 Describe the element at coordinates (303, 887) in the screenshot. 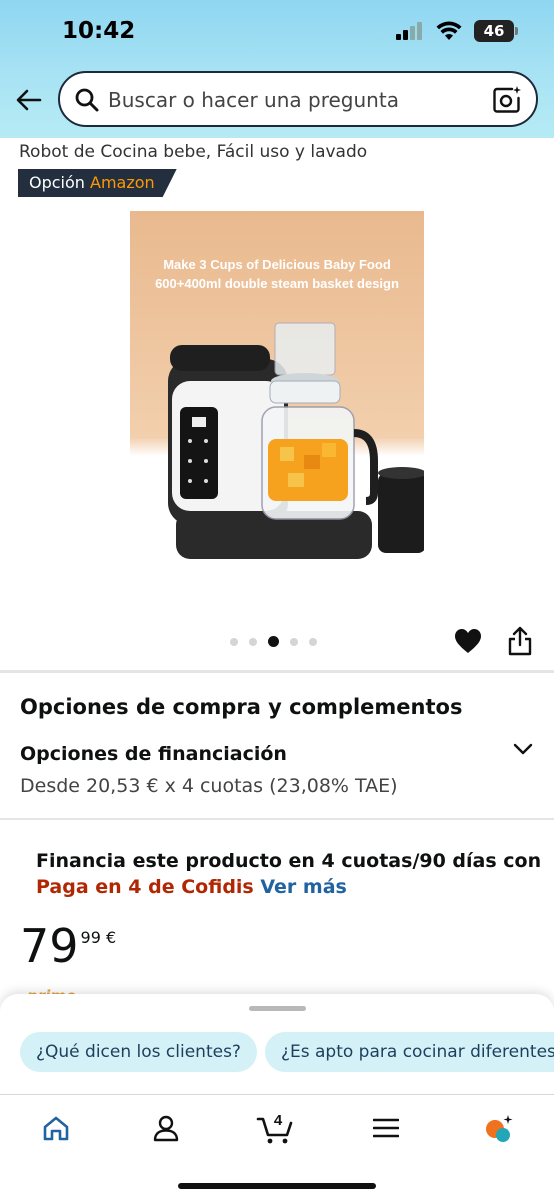

I see `cofidis-see-more-link: Ver más` at that location.